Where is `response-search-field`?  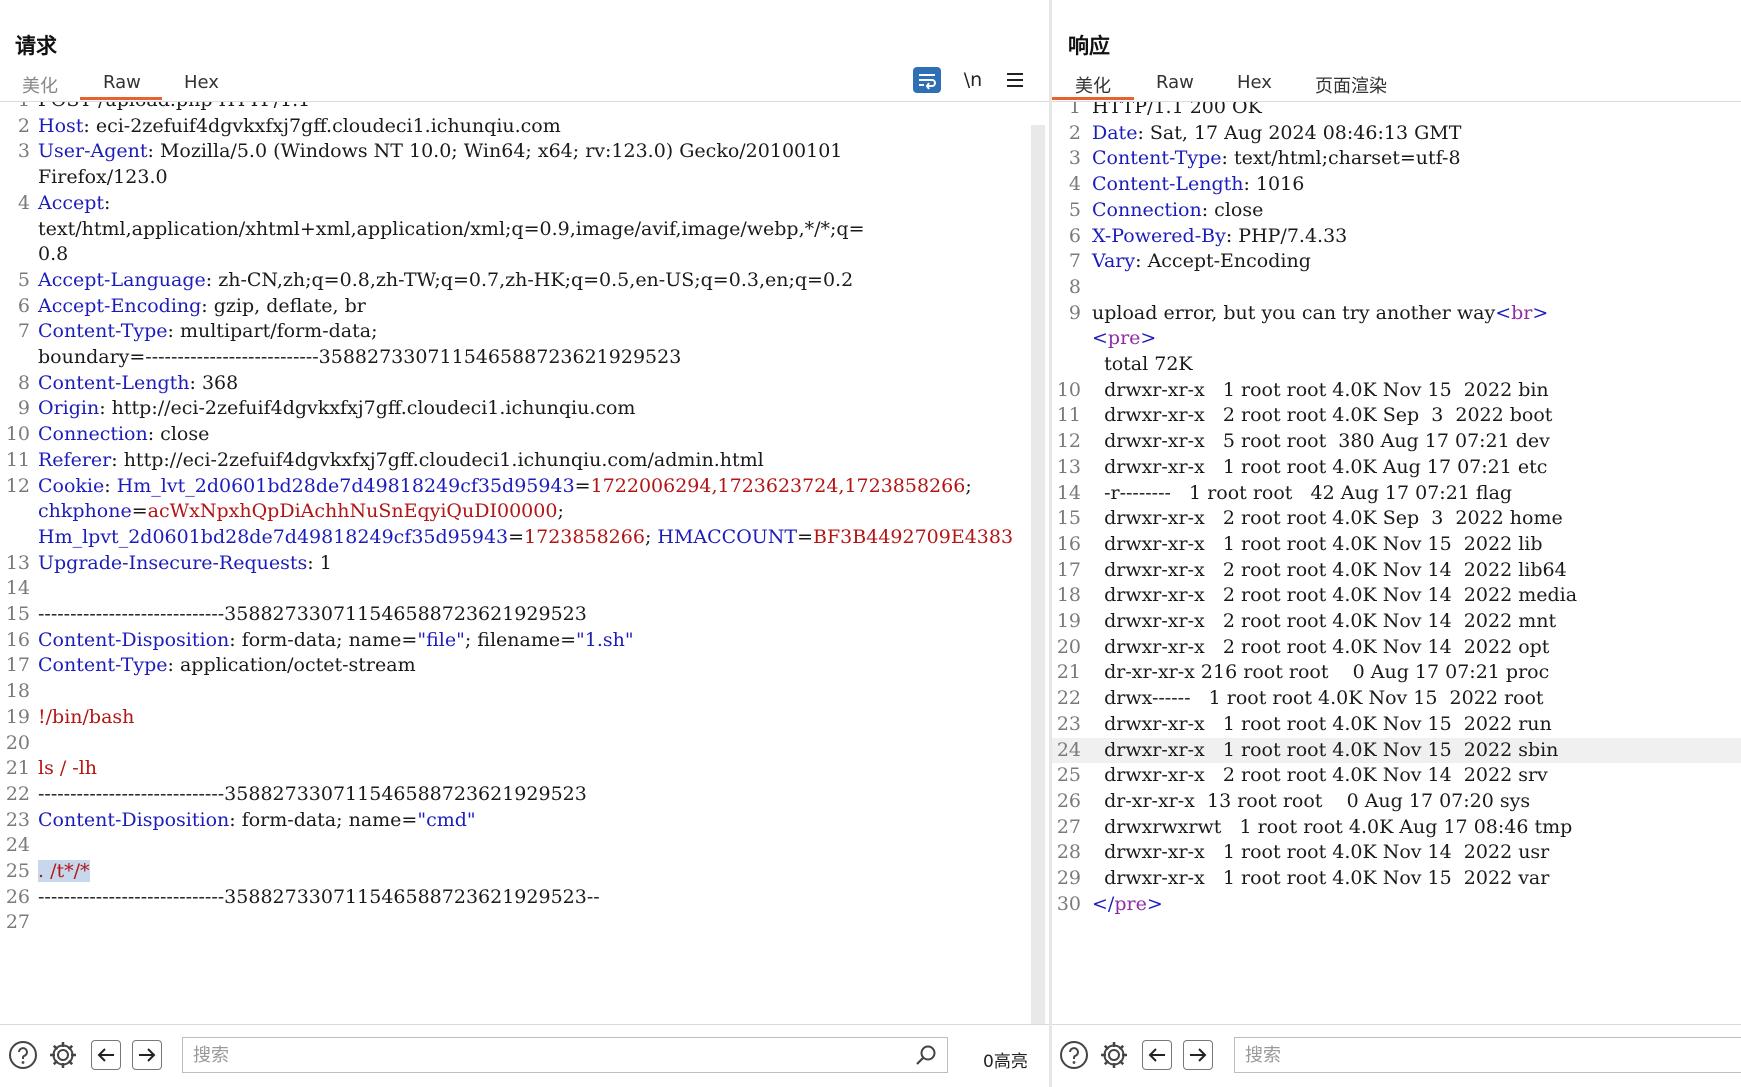
response-search-field is located at coordinates (1487, 1055).